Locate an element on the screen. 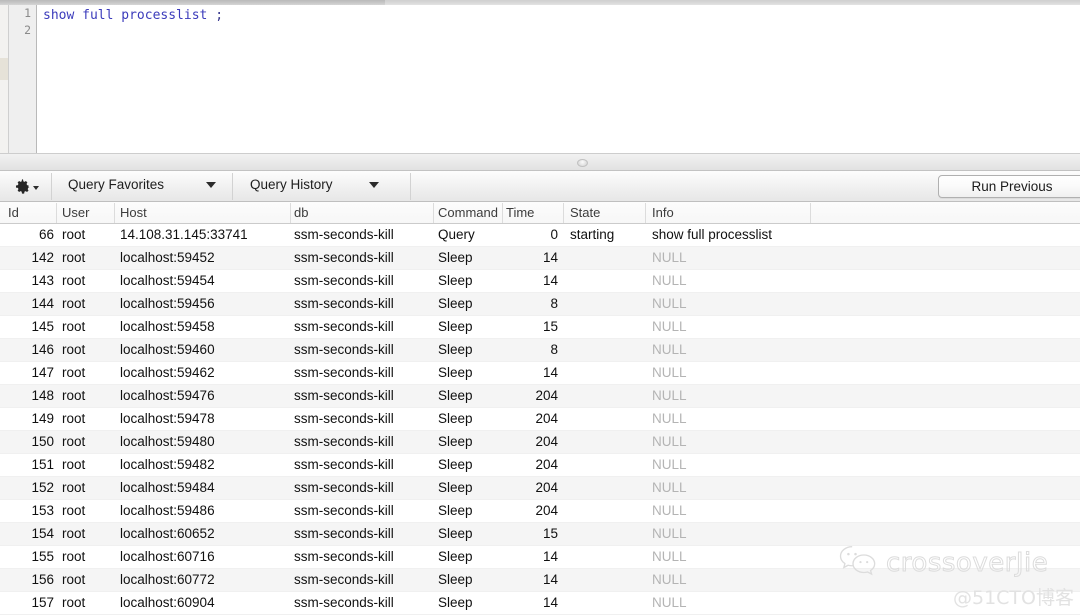  cell-id: 149 is located at coordinates (31, 418).